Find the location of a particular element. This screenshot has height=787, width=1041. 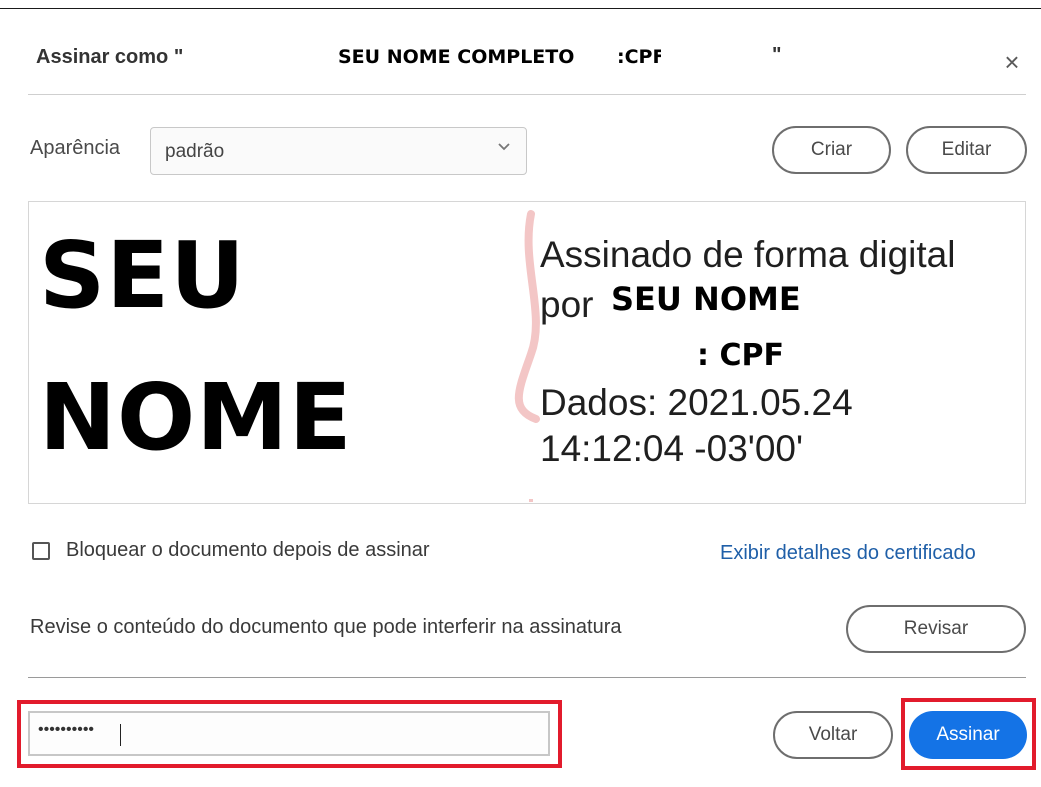

signature-name-line1: SEU is located at coordinates (142, 275).